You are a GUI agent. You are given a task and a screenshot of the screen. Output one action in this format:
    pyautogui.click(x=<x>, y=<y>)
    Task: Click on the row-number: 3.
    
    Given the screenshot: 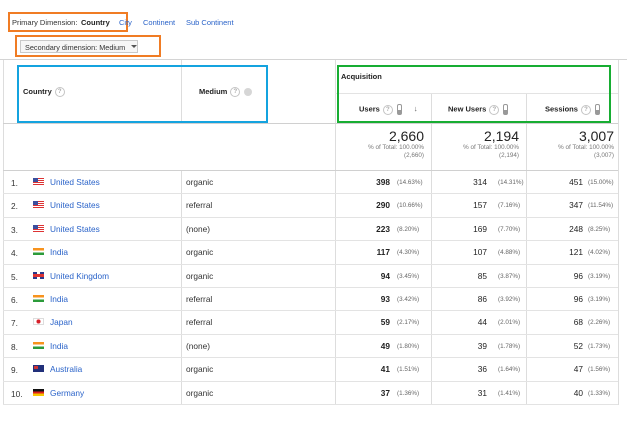 What is the action you would take?
    pyautogui.click(x=14, y=229)
    